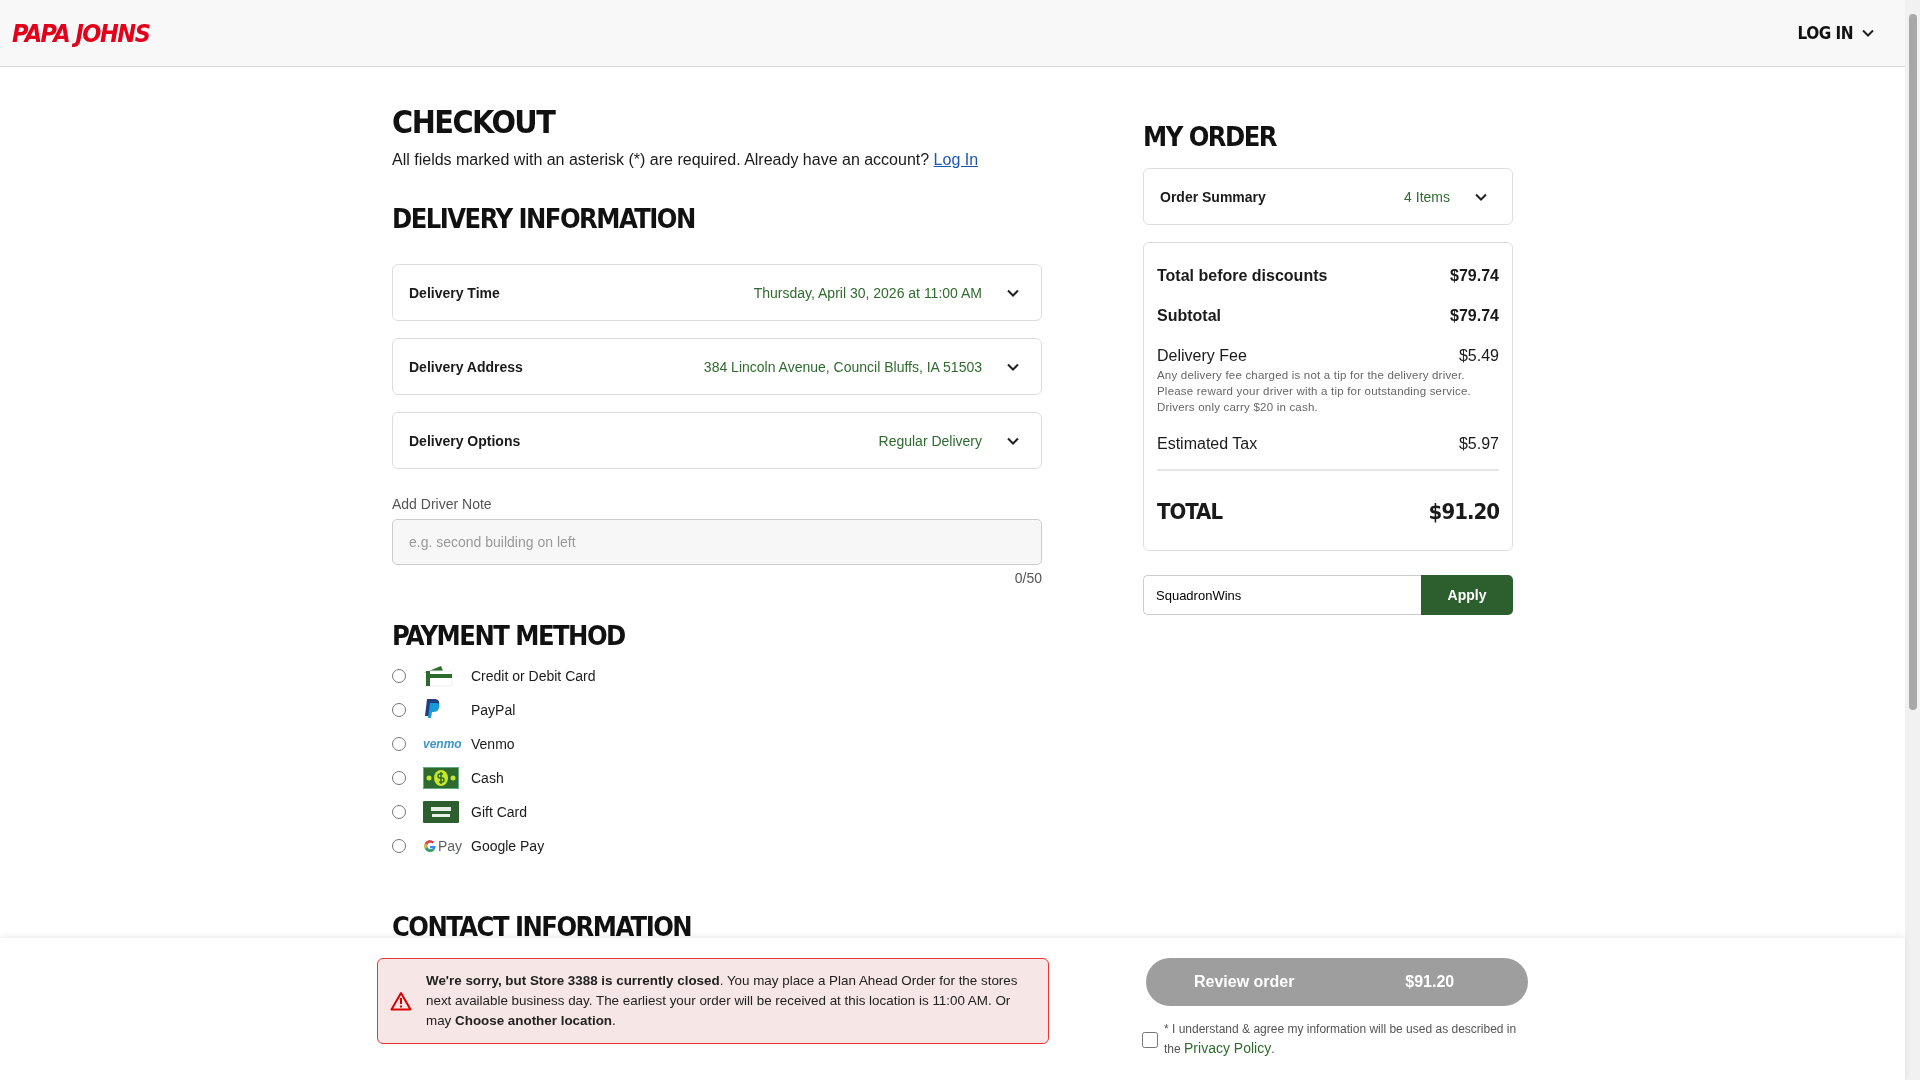 This screenshot has width=1920, height=1080. Describe the element at coordinates (443, 846) in the screenshot. I see `google-pay-logo: Pay` at that location.